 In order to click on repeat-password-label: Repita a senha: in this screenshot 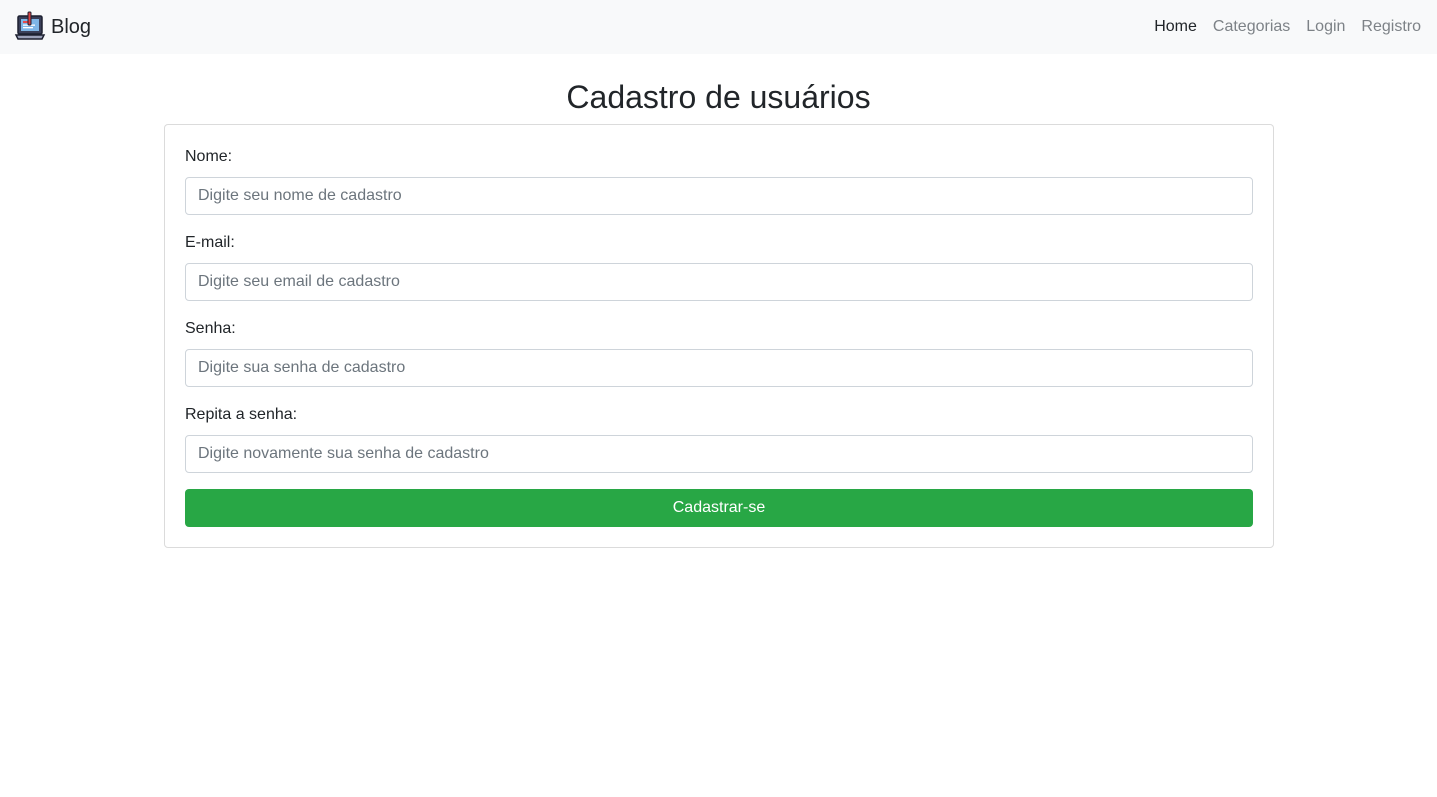, I will do `click(241, 414)`.